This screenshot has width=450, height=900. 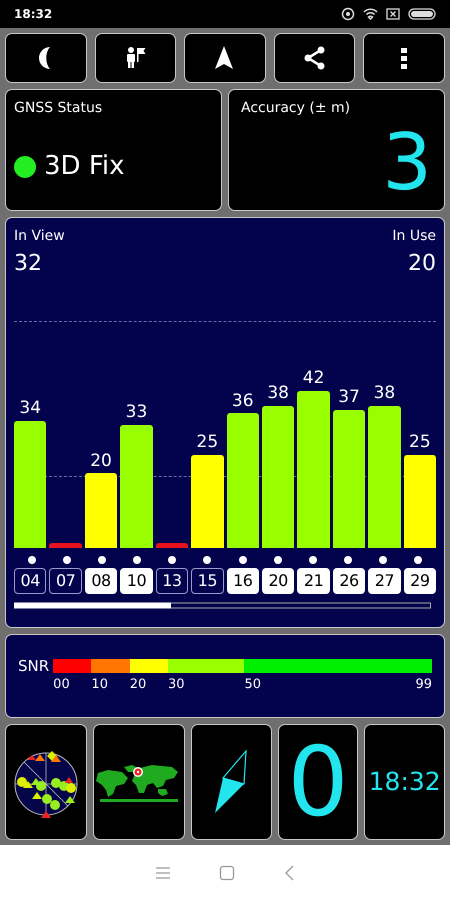 What do you see at coordinates (384, 581) in the screenshot?
I see `satellite-id: 27` at bounding box center [384, 581].